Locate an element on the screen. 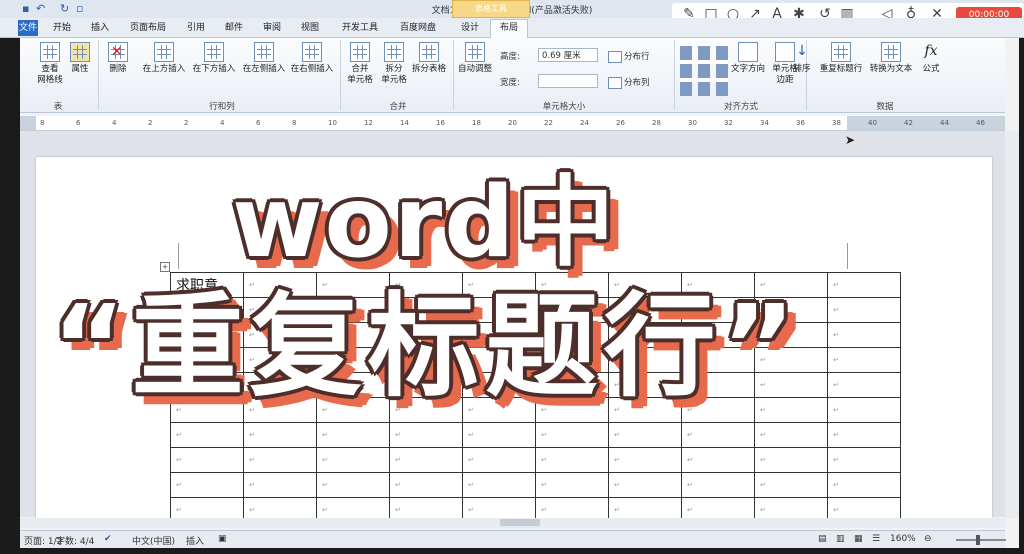 The width and height of the screenshot is (1024, 554). repeat-header-rows-button: 重复标题行 is located at coordinates (841, 58).